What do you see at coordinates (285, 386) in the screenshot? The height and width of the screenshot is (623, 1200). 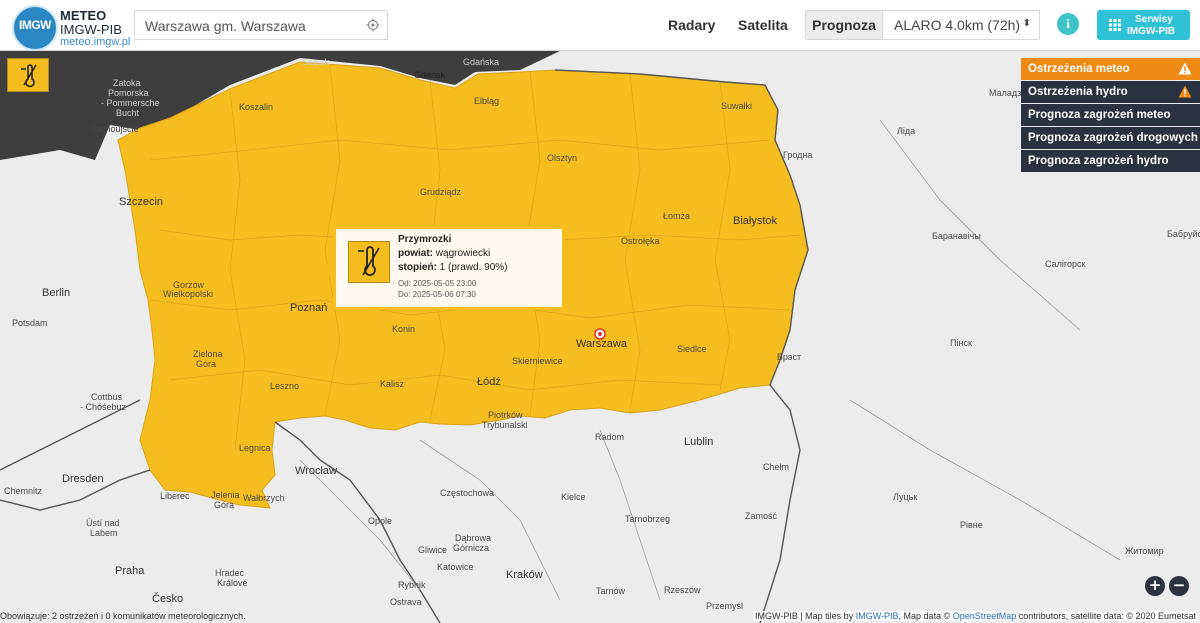 I see `city-label: Leszno` at bounding box center [285, 386].